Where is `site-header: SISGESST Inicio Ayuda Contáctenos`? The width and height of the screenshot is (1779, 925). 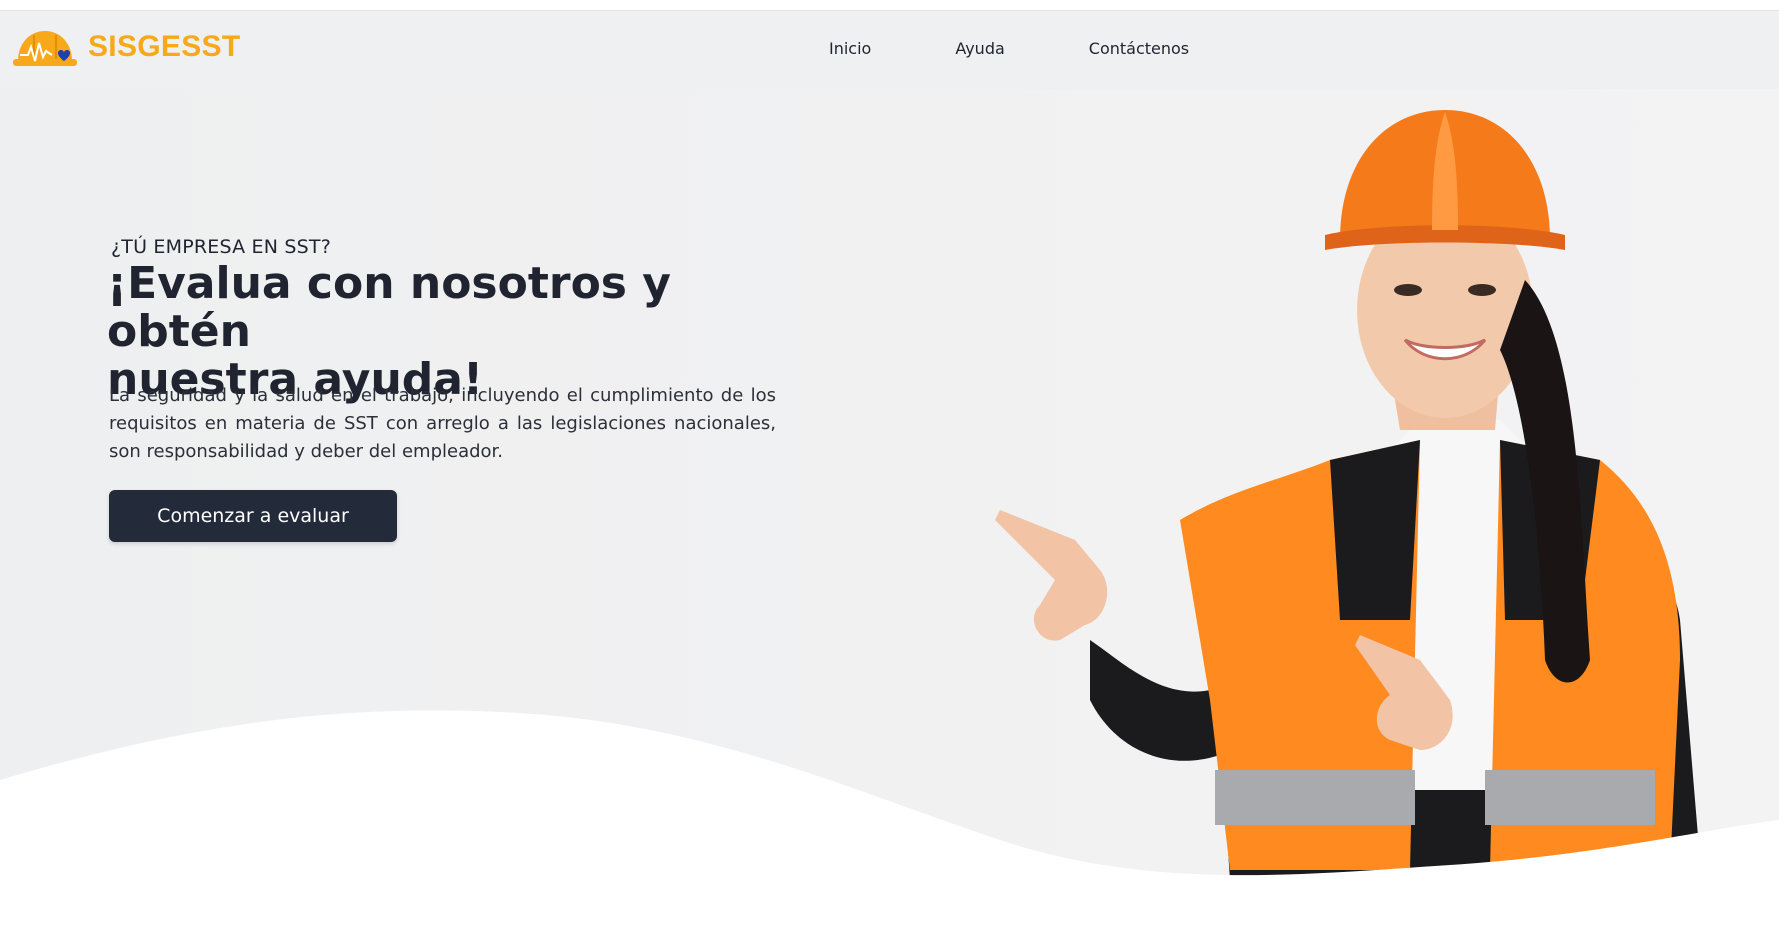
site-header: SISGESST Inicio Ayuda Contáctenos is located at coordinates (889, 50).